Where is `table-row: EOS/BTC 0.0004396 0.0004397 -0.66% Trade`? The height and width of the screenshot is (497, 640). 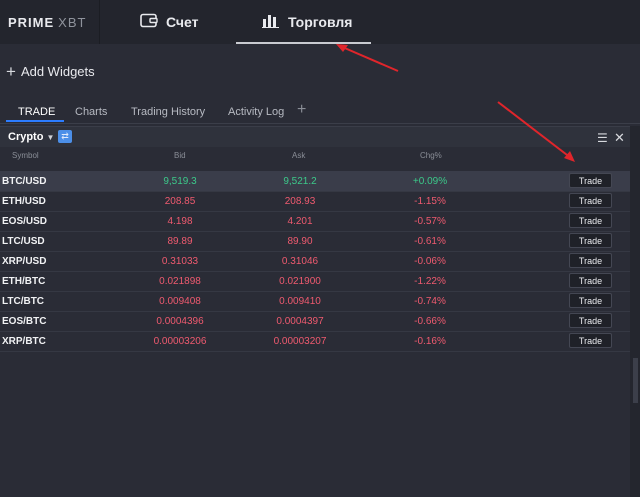
table-row: EOS/BTC 0.0004396 0.0004397 -0.66% Trade is located at coordinates (315, 321).